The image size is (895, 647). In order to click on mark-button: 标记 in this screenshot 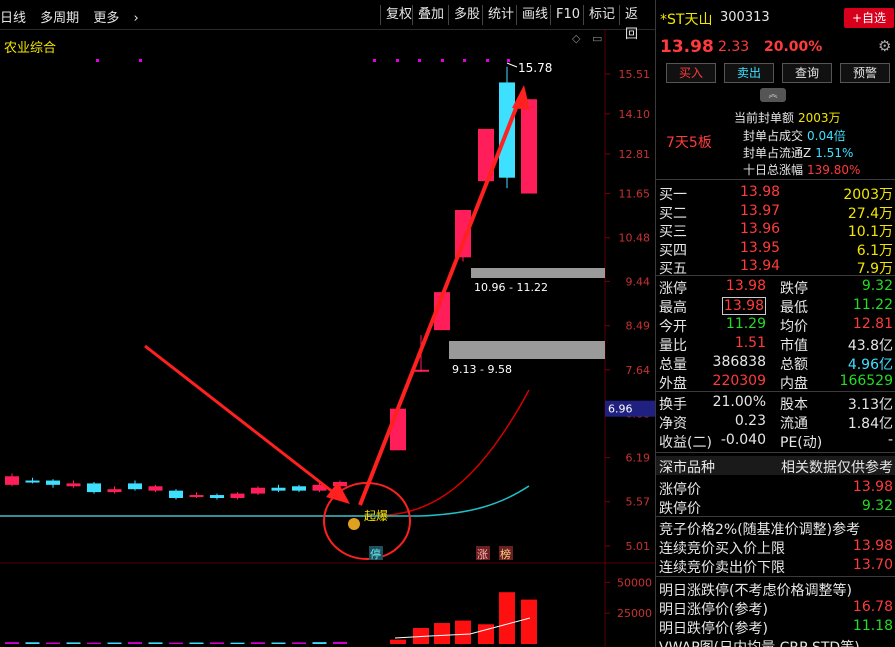, I will do `click(601, 15)`.